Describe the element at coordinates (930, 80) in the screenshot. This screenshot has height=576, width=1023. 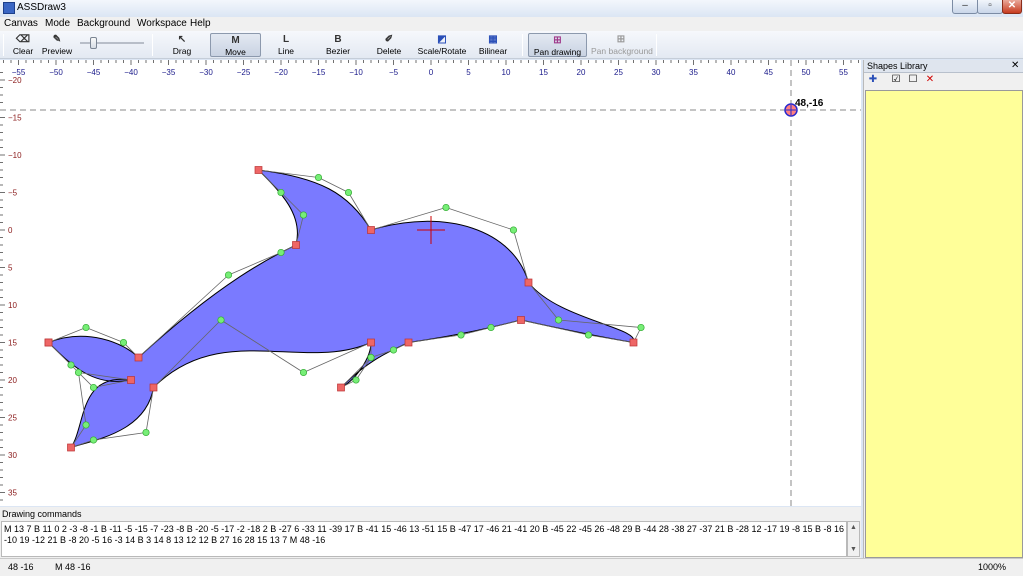
I see `delete-shape-icon: ✕` at that location.